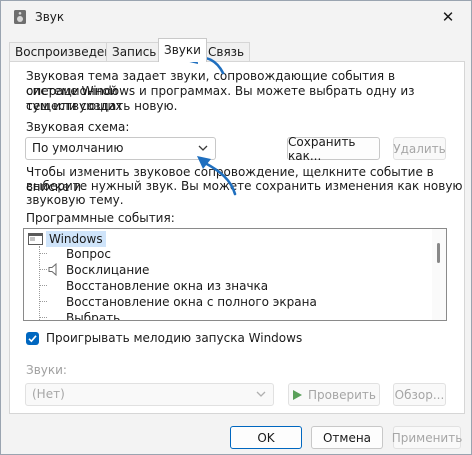 This screenshot has height=455, width=472. I want to click on list-item: Восклицание, so click(107, 270).